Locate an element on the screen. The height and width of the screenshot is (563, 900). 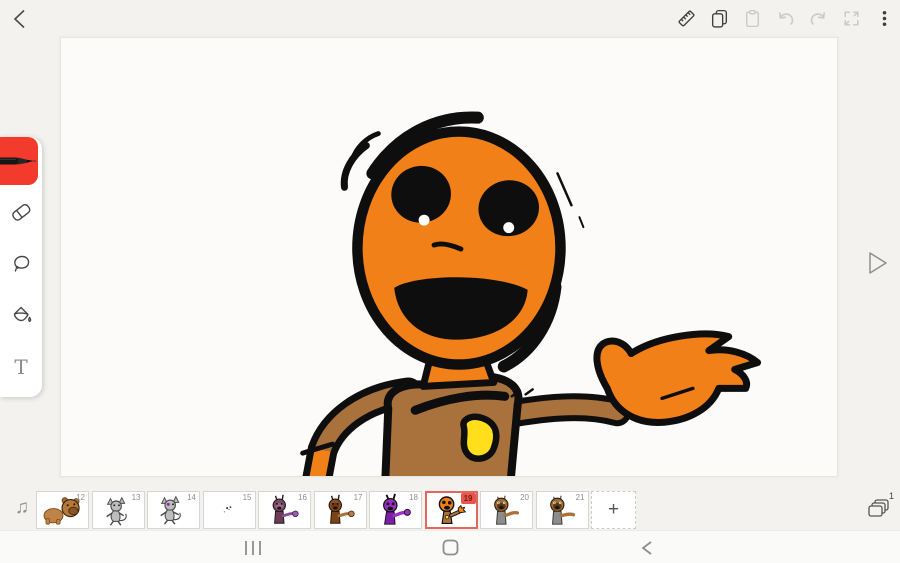
frame-number: 12 is located at coordinates (80, 497).